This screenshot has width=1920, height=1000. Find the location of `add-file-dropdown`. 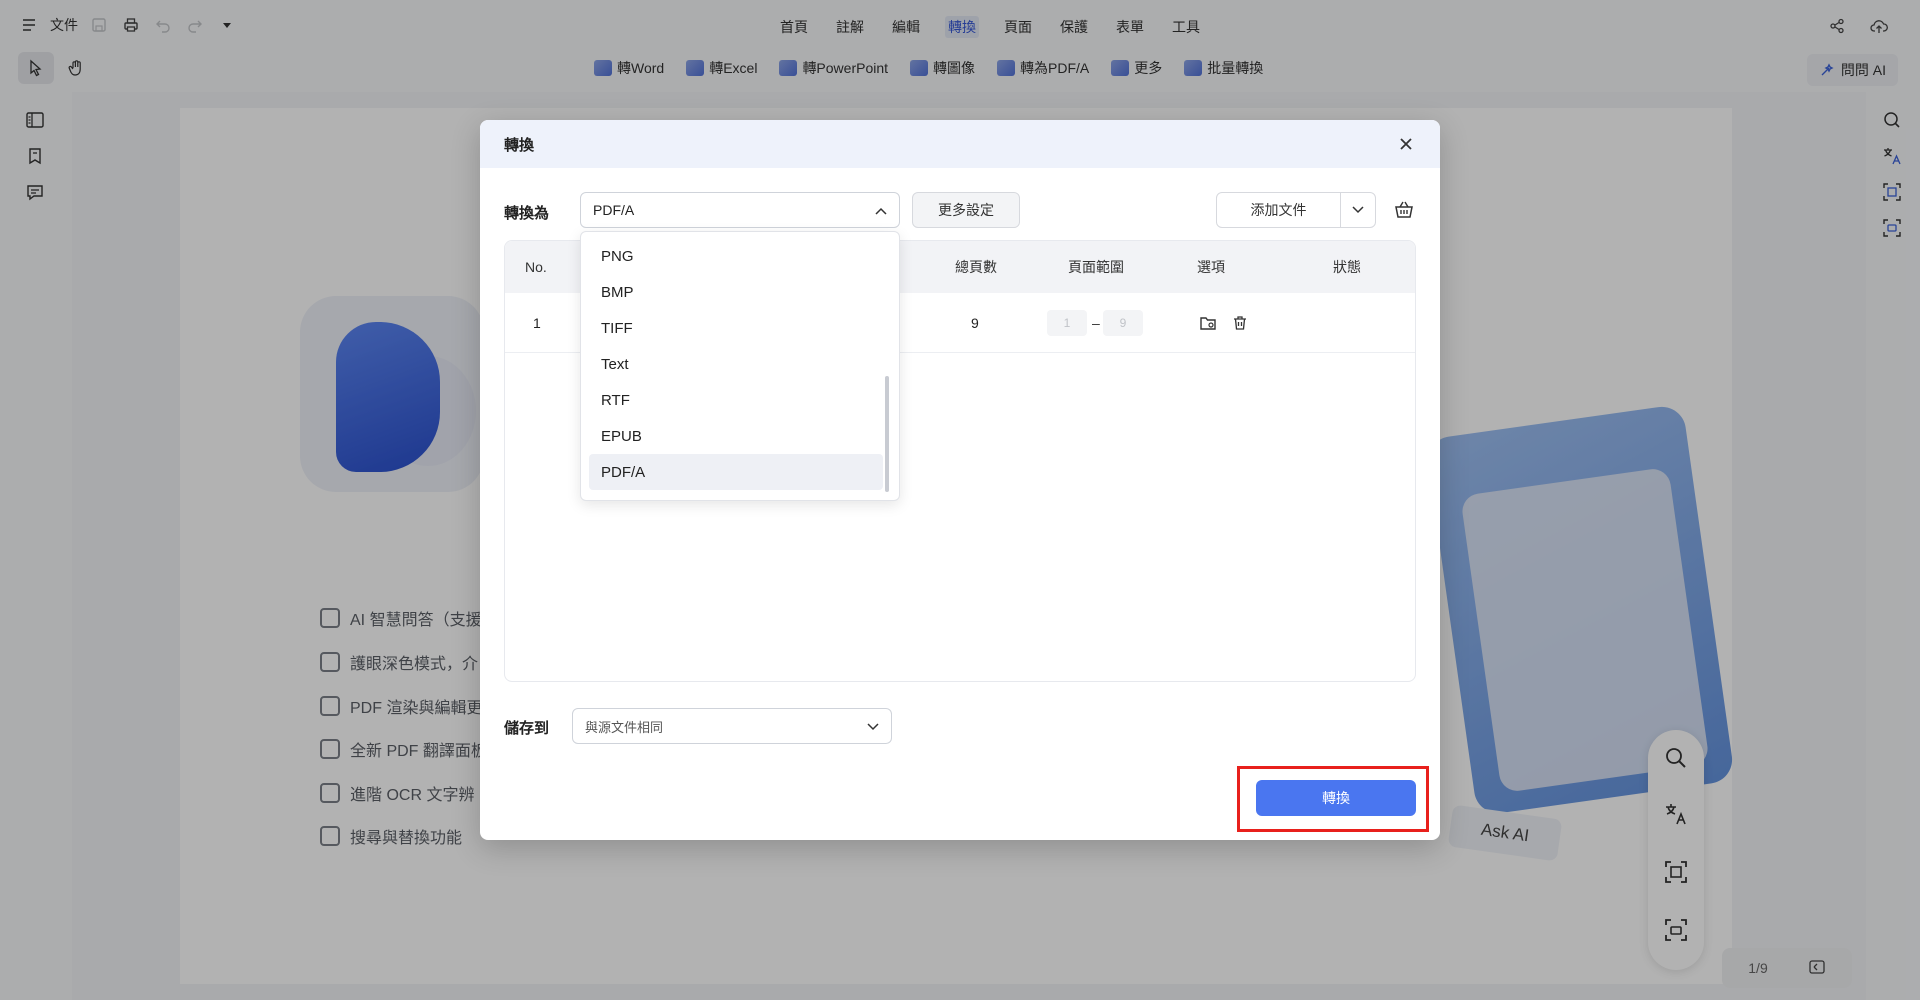

add-file-dropdown is located at coordinates (1358, 210).